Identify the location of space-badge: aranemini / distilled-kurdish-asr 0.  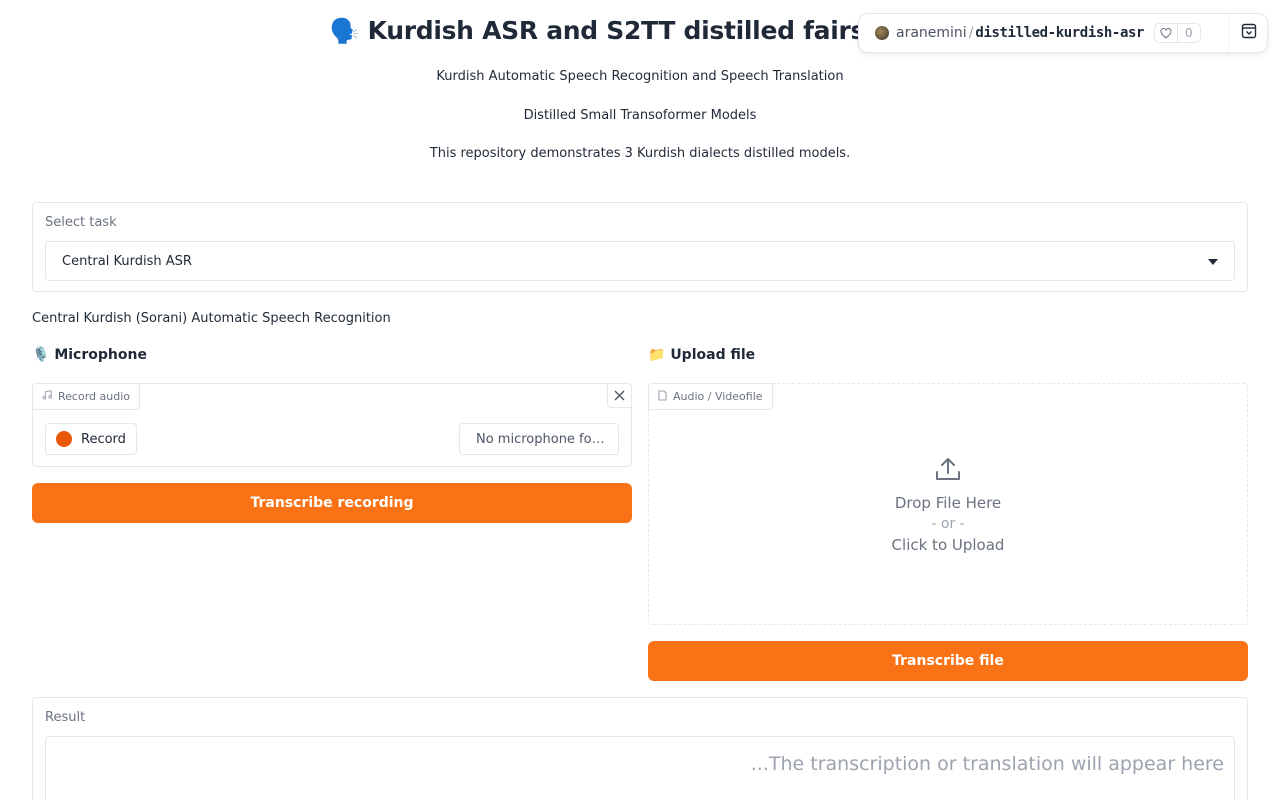
(1044, 33).